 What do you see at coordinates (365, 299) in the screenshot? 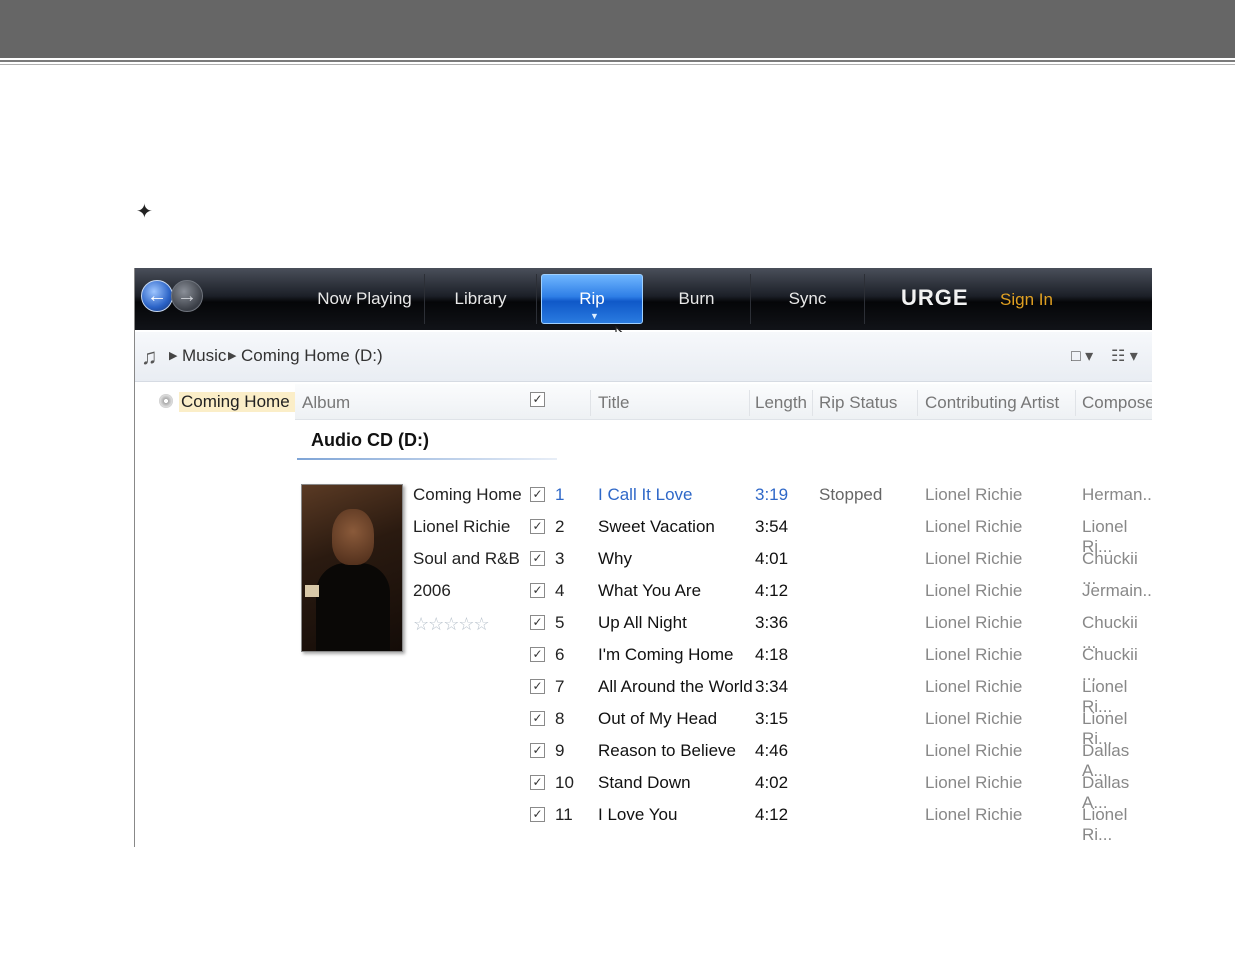
I see `tab-now-playing: Now Playing` at bounding box center [365, 299].